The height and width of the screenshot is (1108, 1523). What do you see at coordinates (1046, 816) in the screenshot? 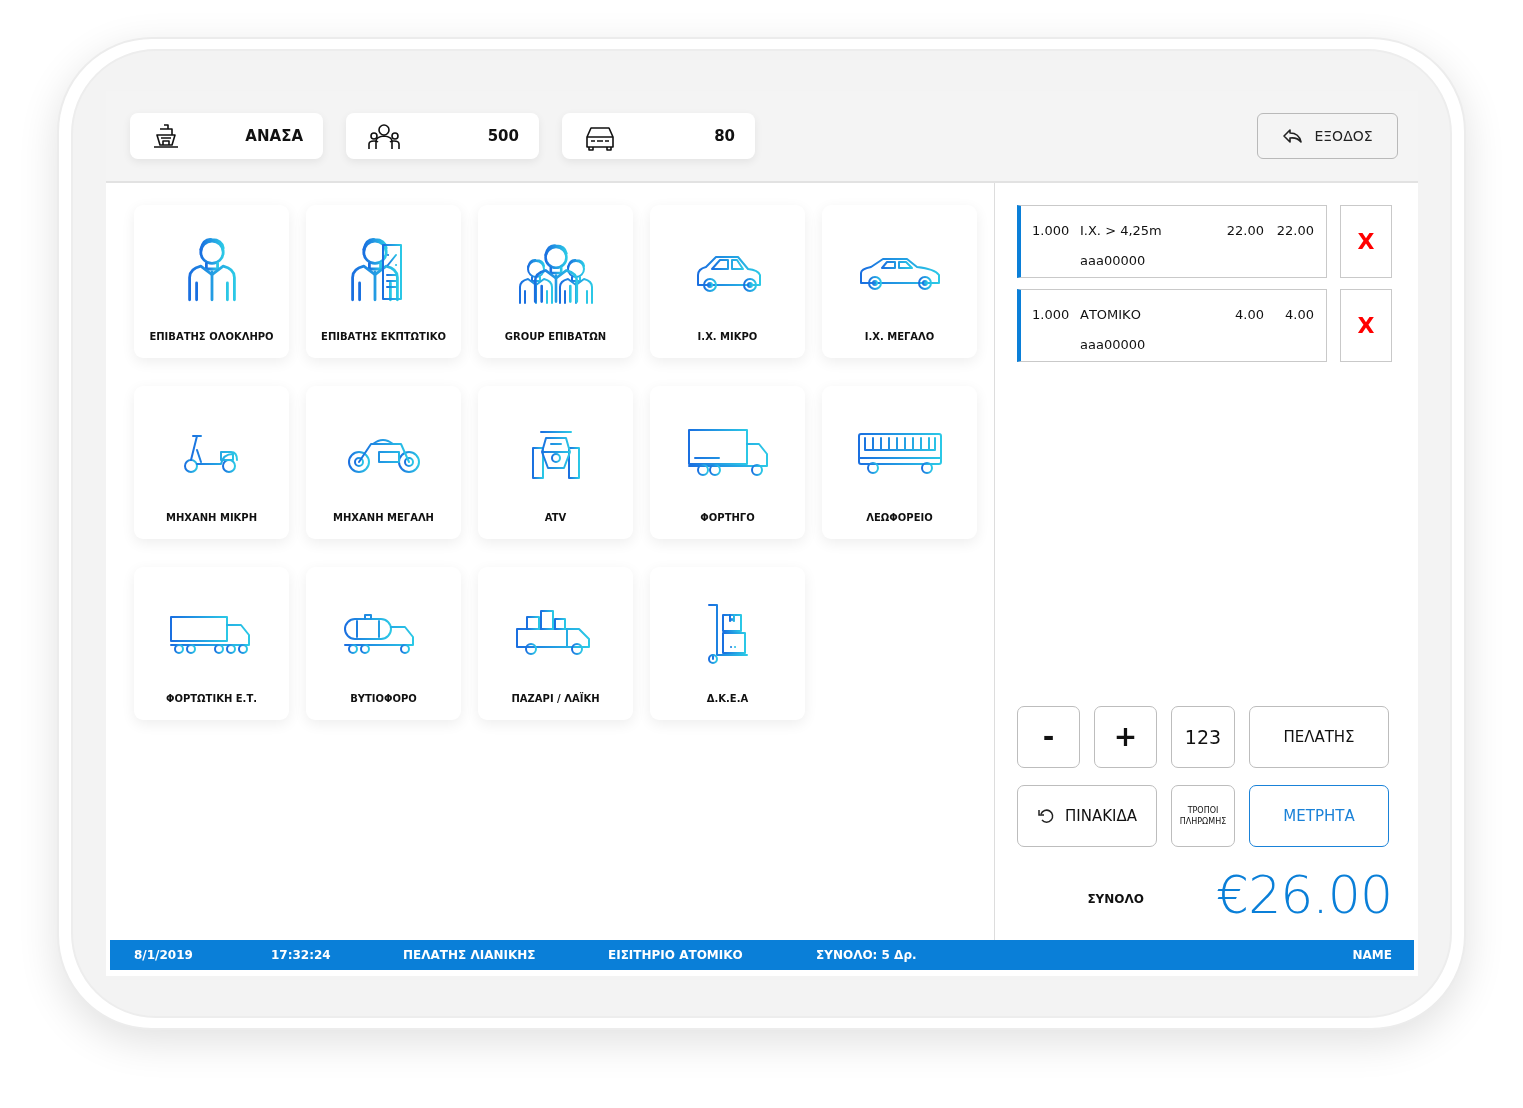
I see `undo-icon` at bounding box center [1046, 816].